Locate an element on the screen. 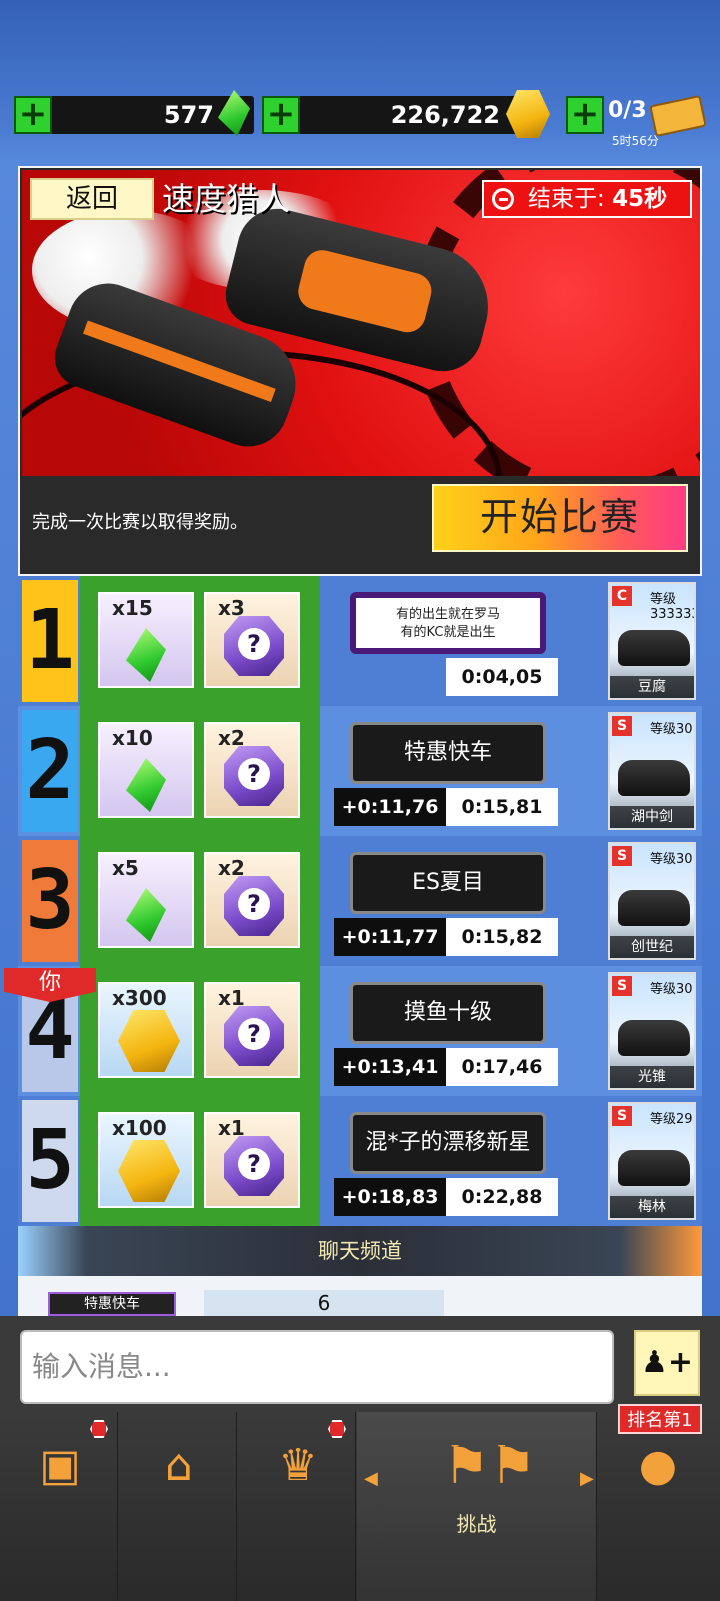 The image size is (720, 1601). race-time: 0:15,82 is located at coordinates (502, 937).